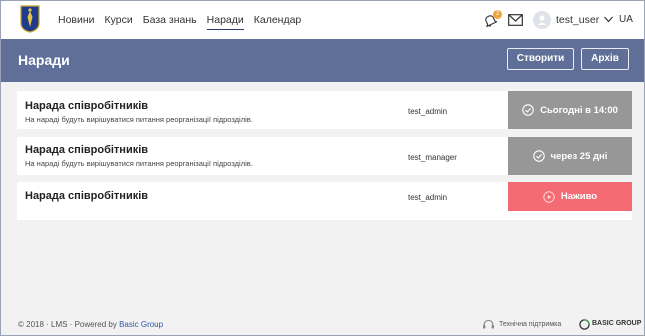 The image size is (645, 336). What do you see at coordinates (225, 20) in the screenshot?
I see `nav-item-meetings: Наради` at bounding box center [225, 20].